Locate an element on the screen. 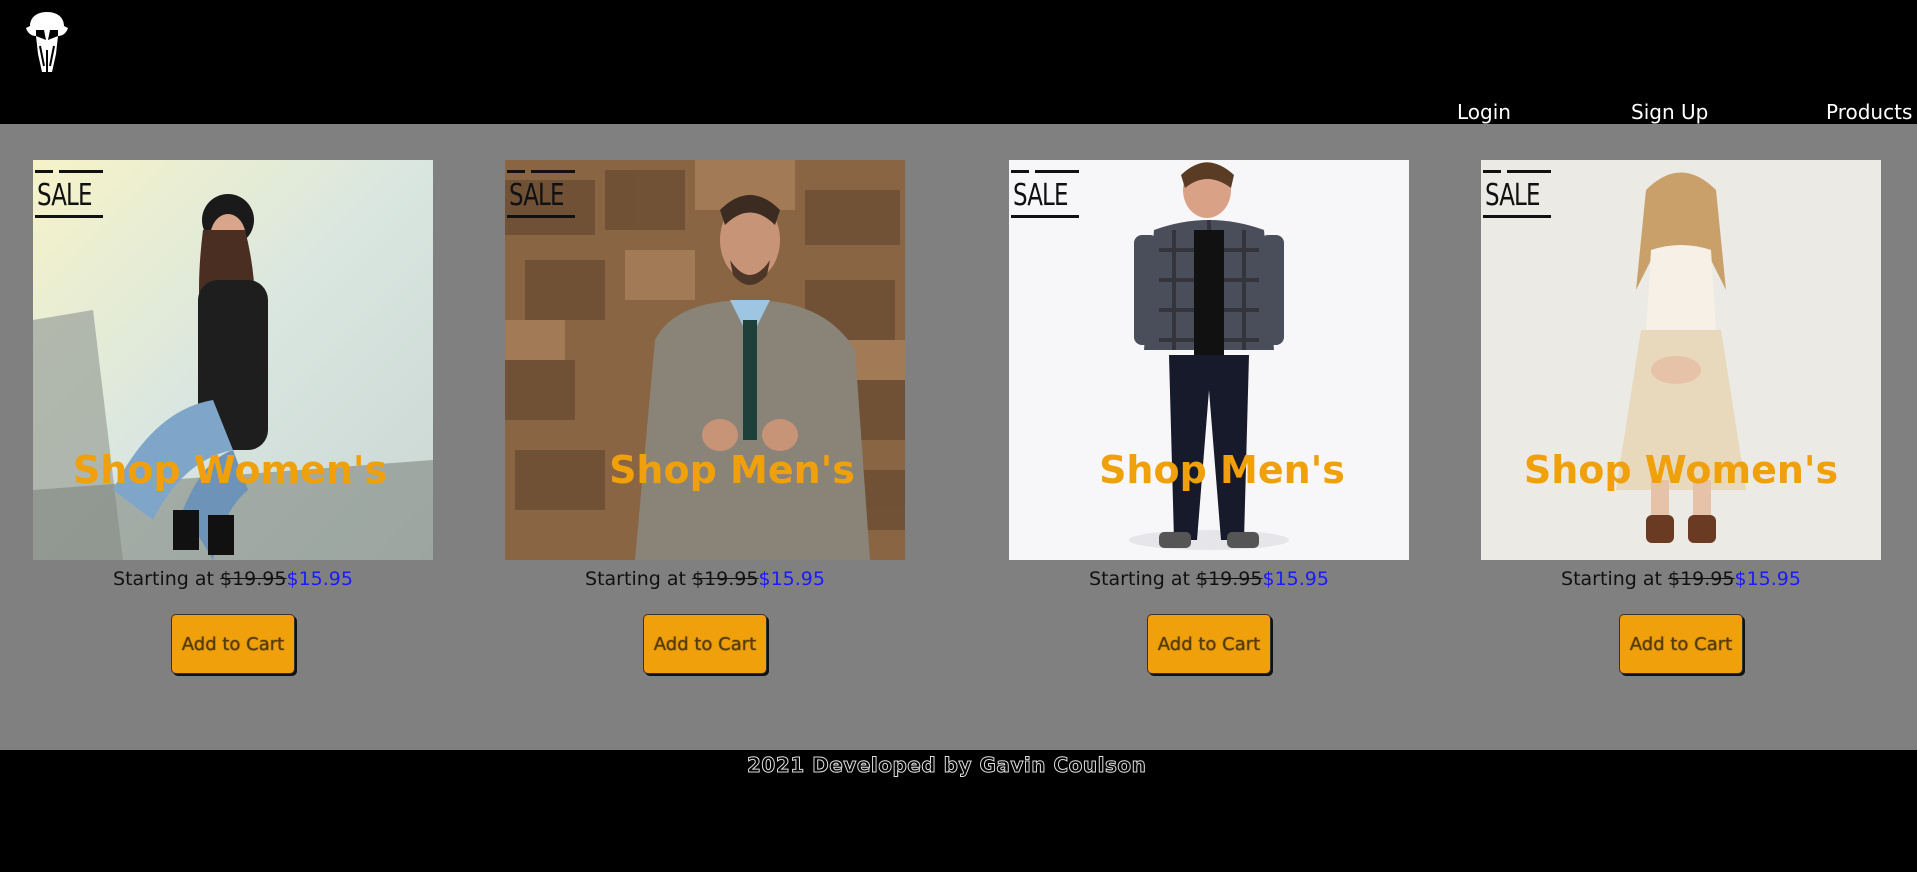 Image resolution: width=1917 pixels, height=872 pixels. site-header: Login Sign Up Products is located at coordinates (958, 62).